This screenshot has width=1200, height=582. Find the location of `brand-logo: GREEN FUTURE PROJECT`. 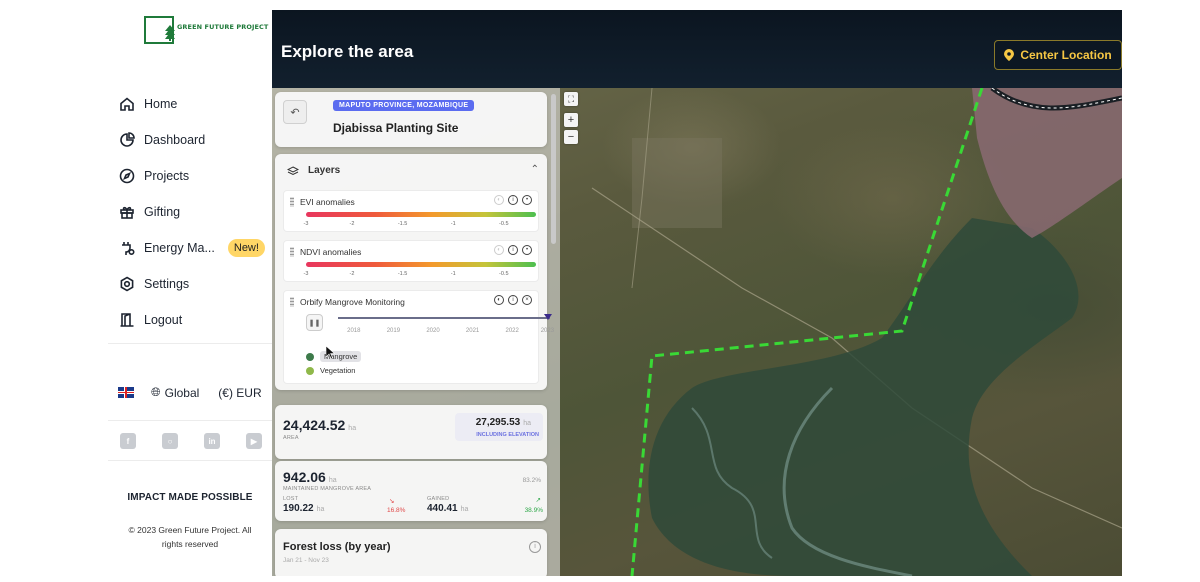

brand-logo: GREEN FUTURE PROJECT is located at coordinates (206, 30).